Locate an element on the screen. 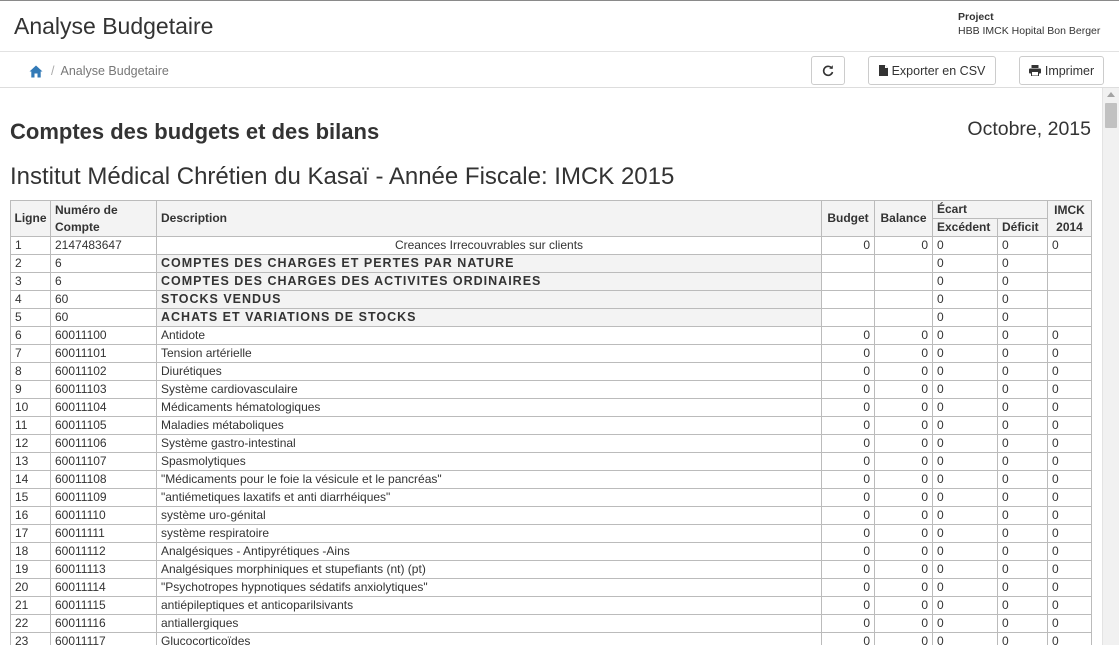 The width and height of the screenshot is (1119, 645). cell-compte: 60011111 is located at coordinates (103, 533).